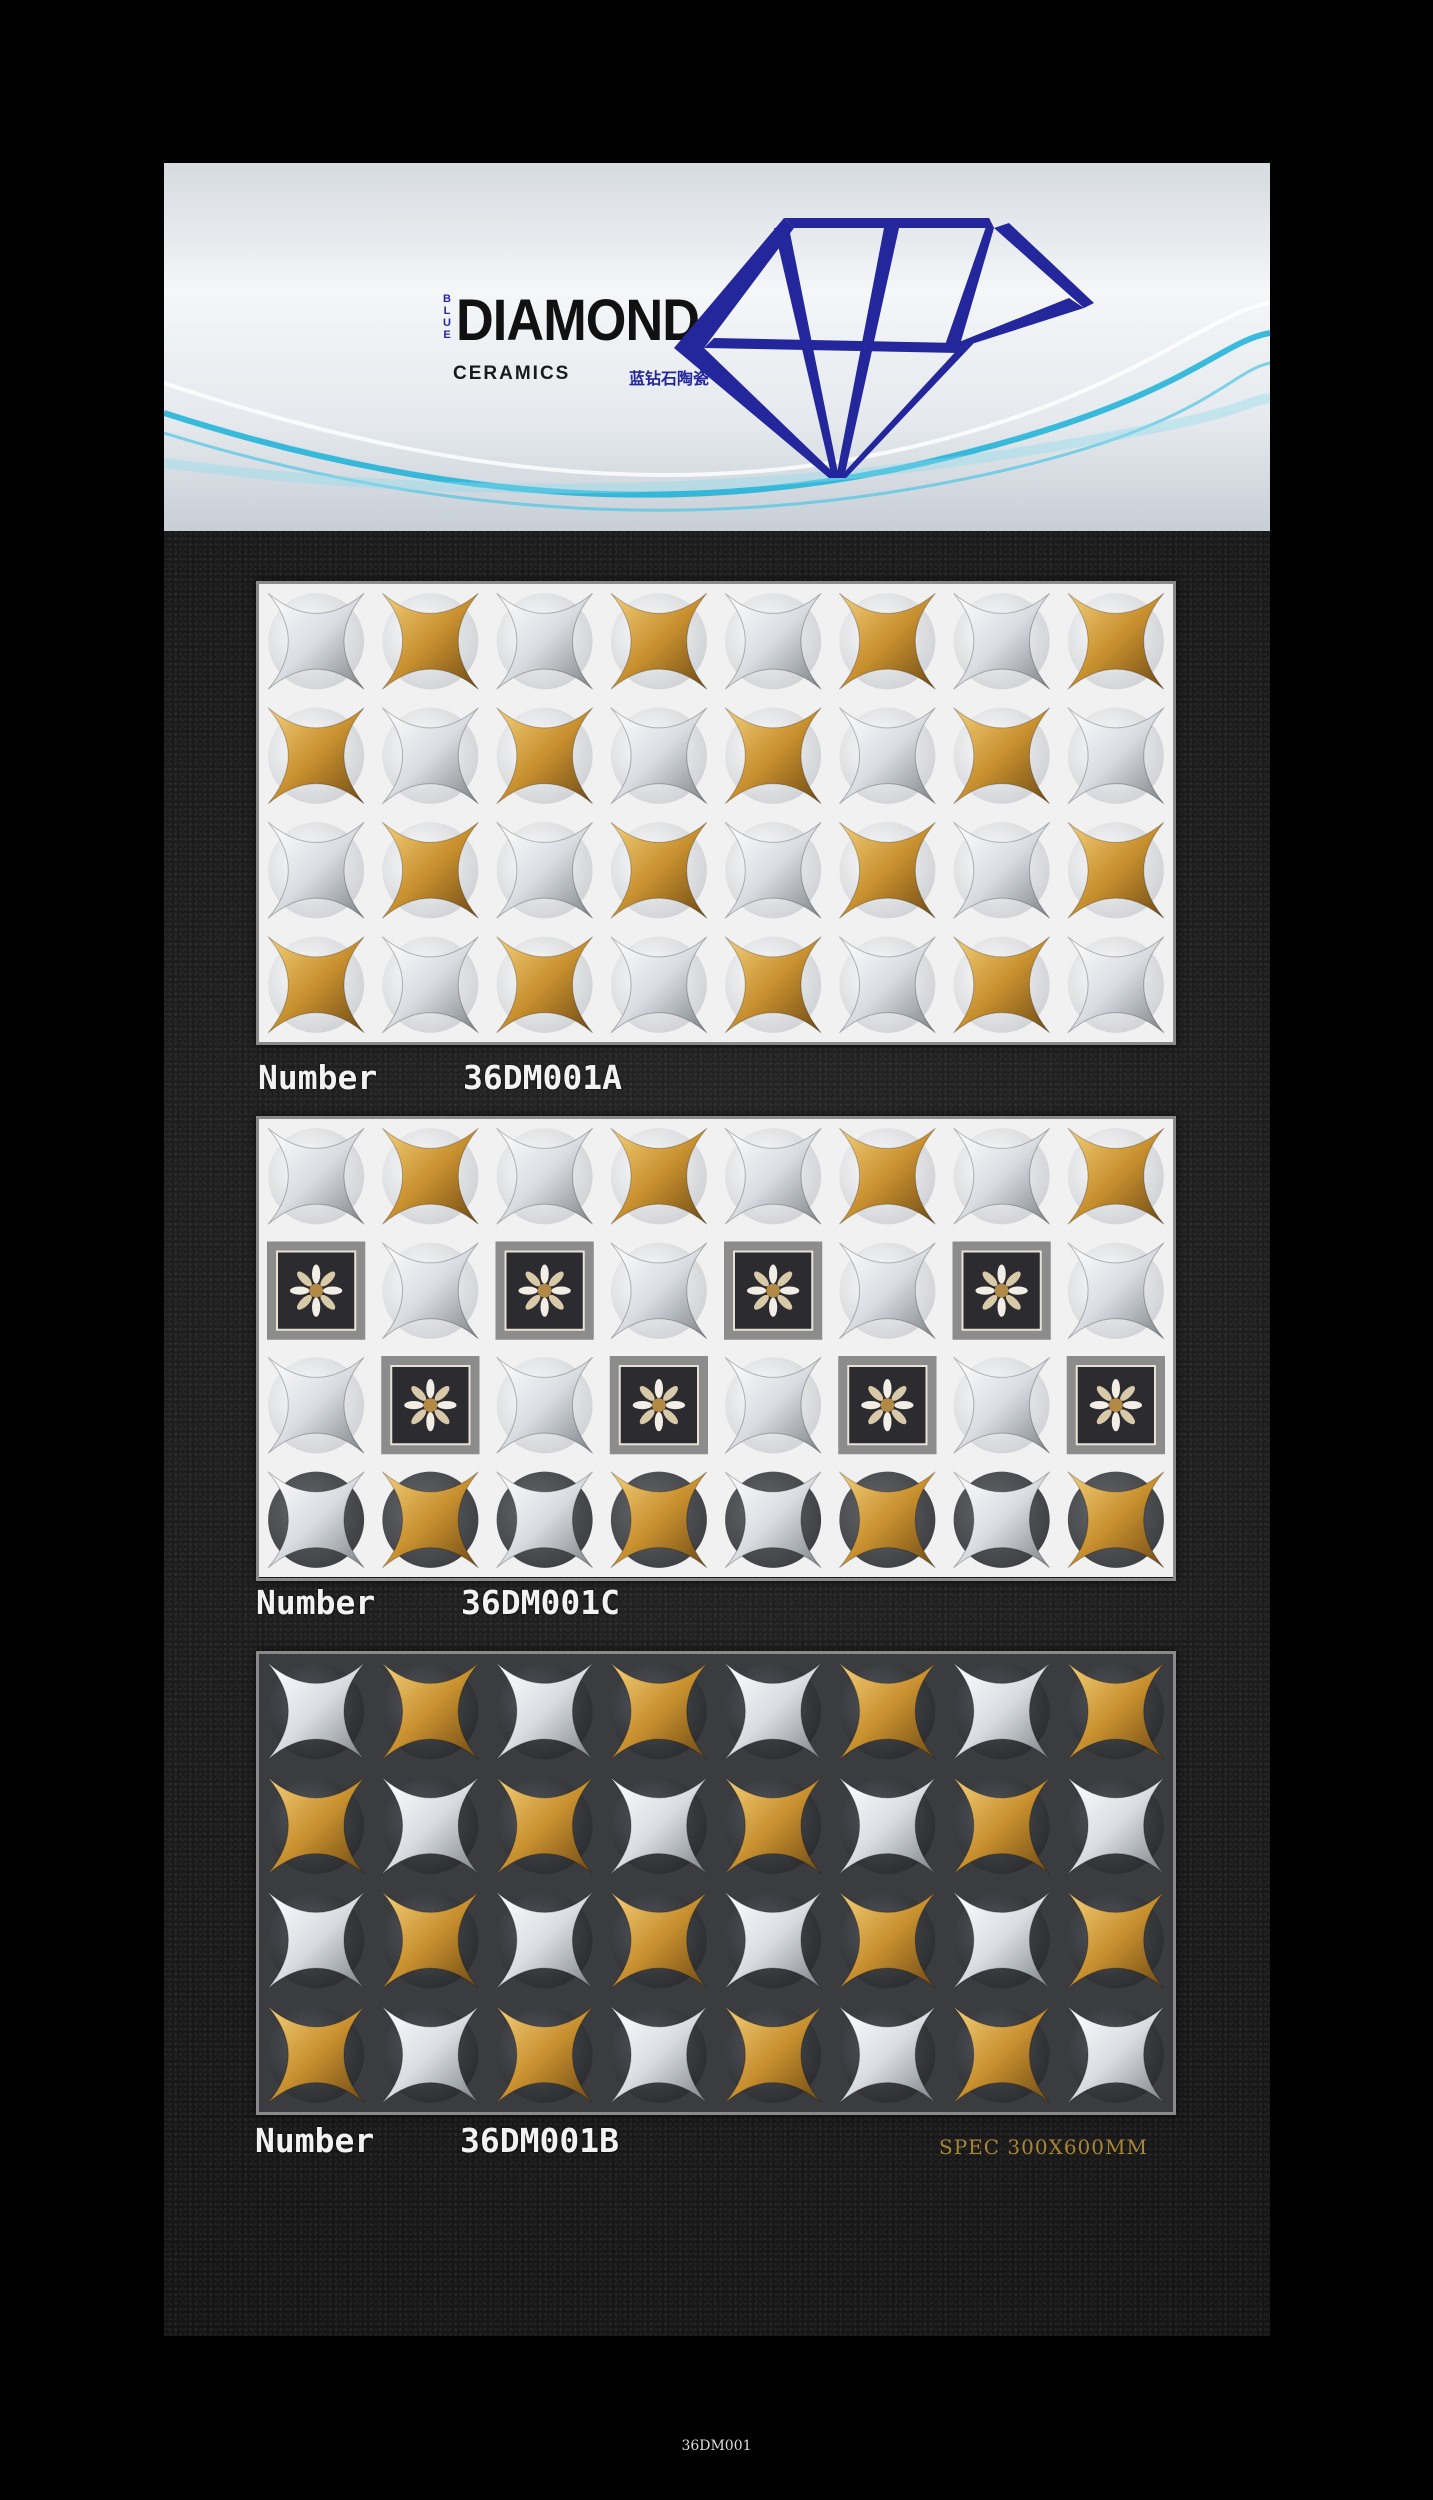 Image resolution: width=1433 pixels, height=2500 pixels. Describe the element at coordinates (542, 1077) in the screenshot. I see `tile-code: 36DM001A` at that location.